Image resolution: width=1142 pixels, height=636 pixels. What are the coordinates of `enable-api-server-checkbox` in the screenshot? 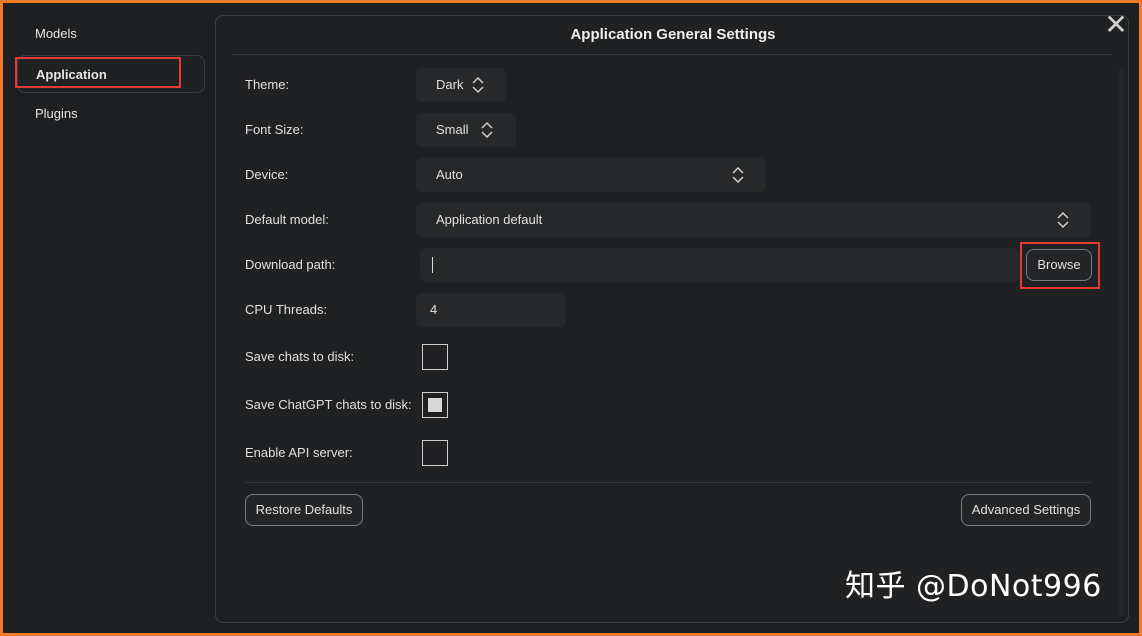 It's located at (435, 453).